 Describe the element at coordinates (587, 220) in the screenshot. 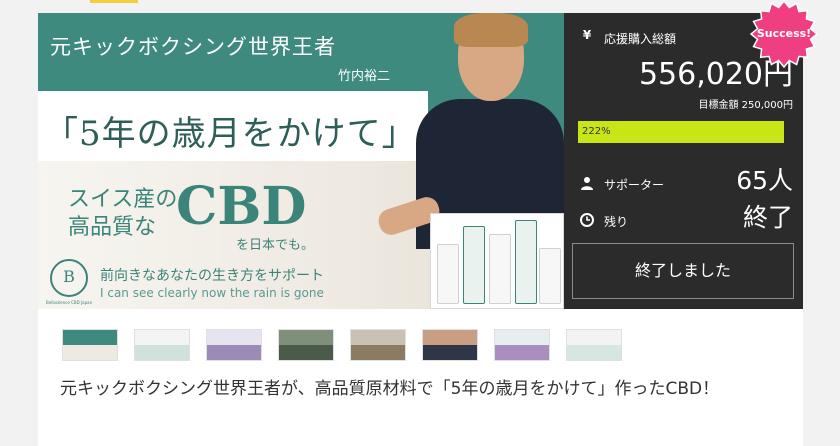

I see `clock-icon` at that location.